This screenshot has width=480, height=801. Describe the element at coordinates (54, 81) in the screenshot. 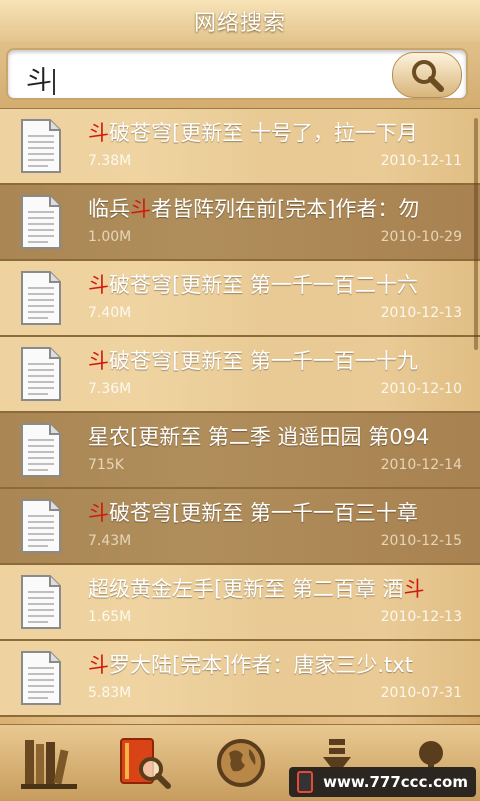

I see `text-caret` at that location.